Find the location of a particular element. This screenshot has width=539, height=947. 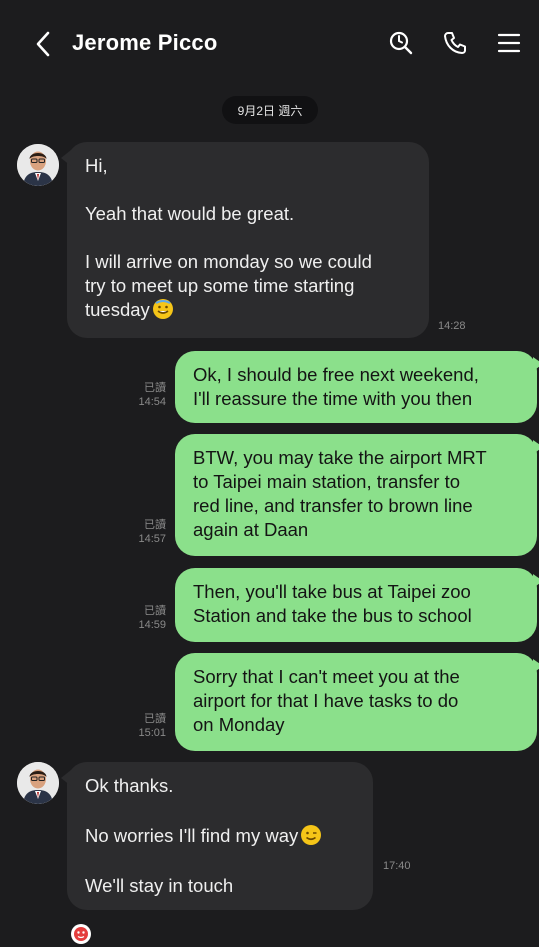

menu-icon is located at coordinates (509, 43).